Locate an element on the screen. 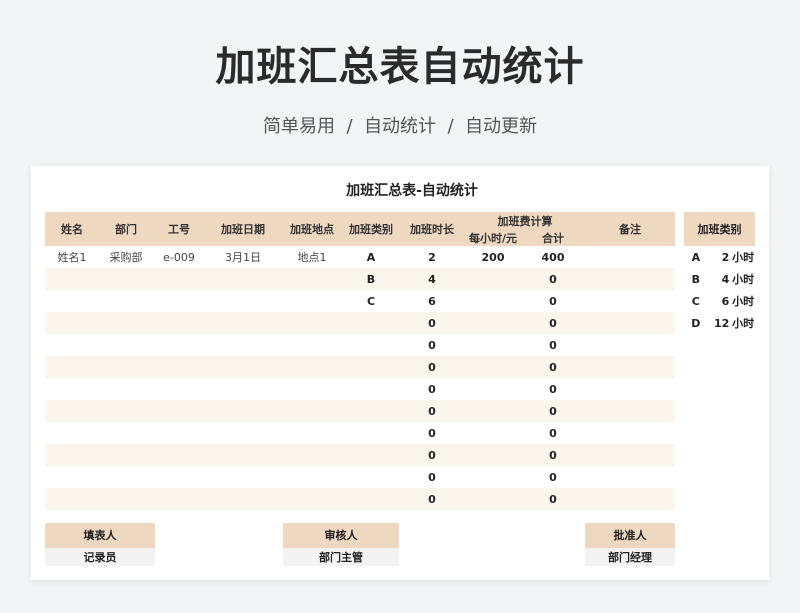  cell-category: C is located at coordinates (371, 301).